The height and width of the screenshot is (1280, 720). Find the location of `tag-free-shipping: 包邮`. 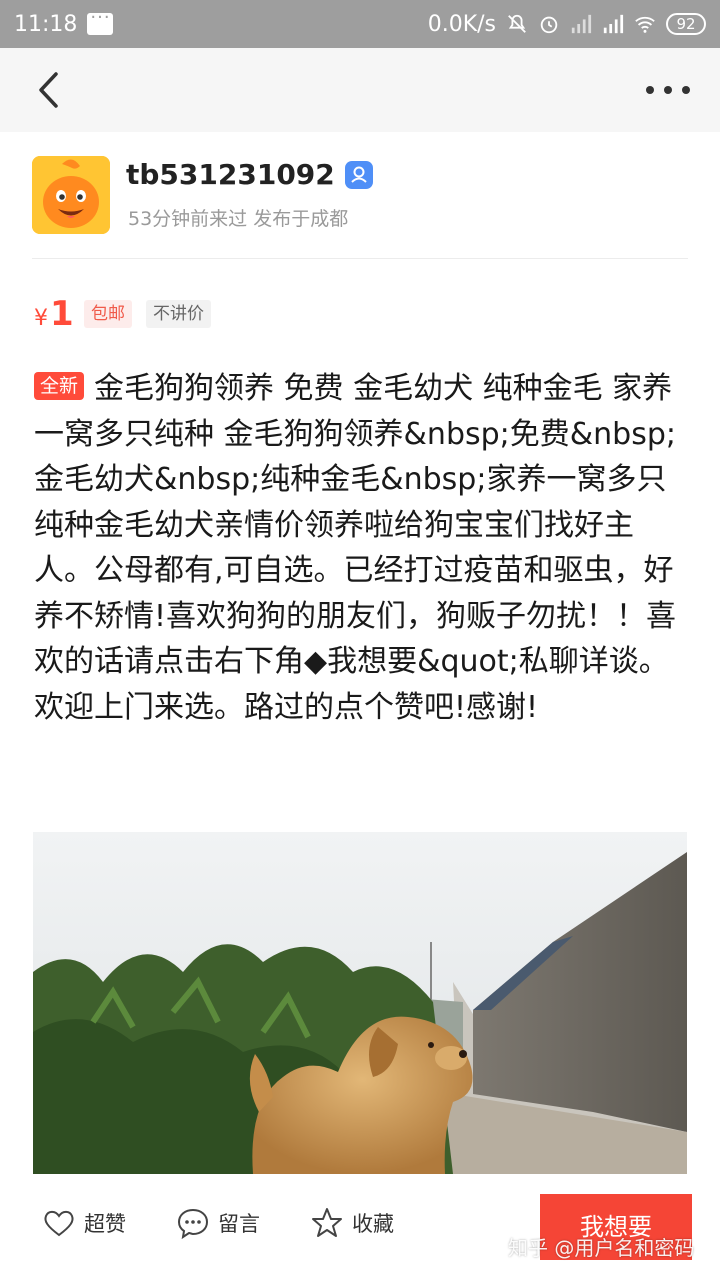

tag-free-shipping: 包邮 is located at coordinates (108, 314).